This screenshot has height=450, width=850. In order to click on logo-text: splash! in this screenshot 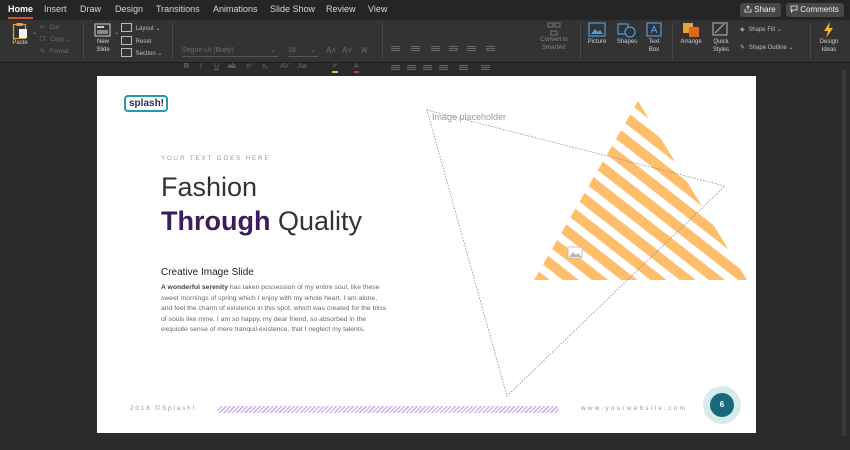, I will do `click(147, 103)`.